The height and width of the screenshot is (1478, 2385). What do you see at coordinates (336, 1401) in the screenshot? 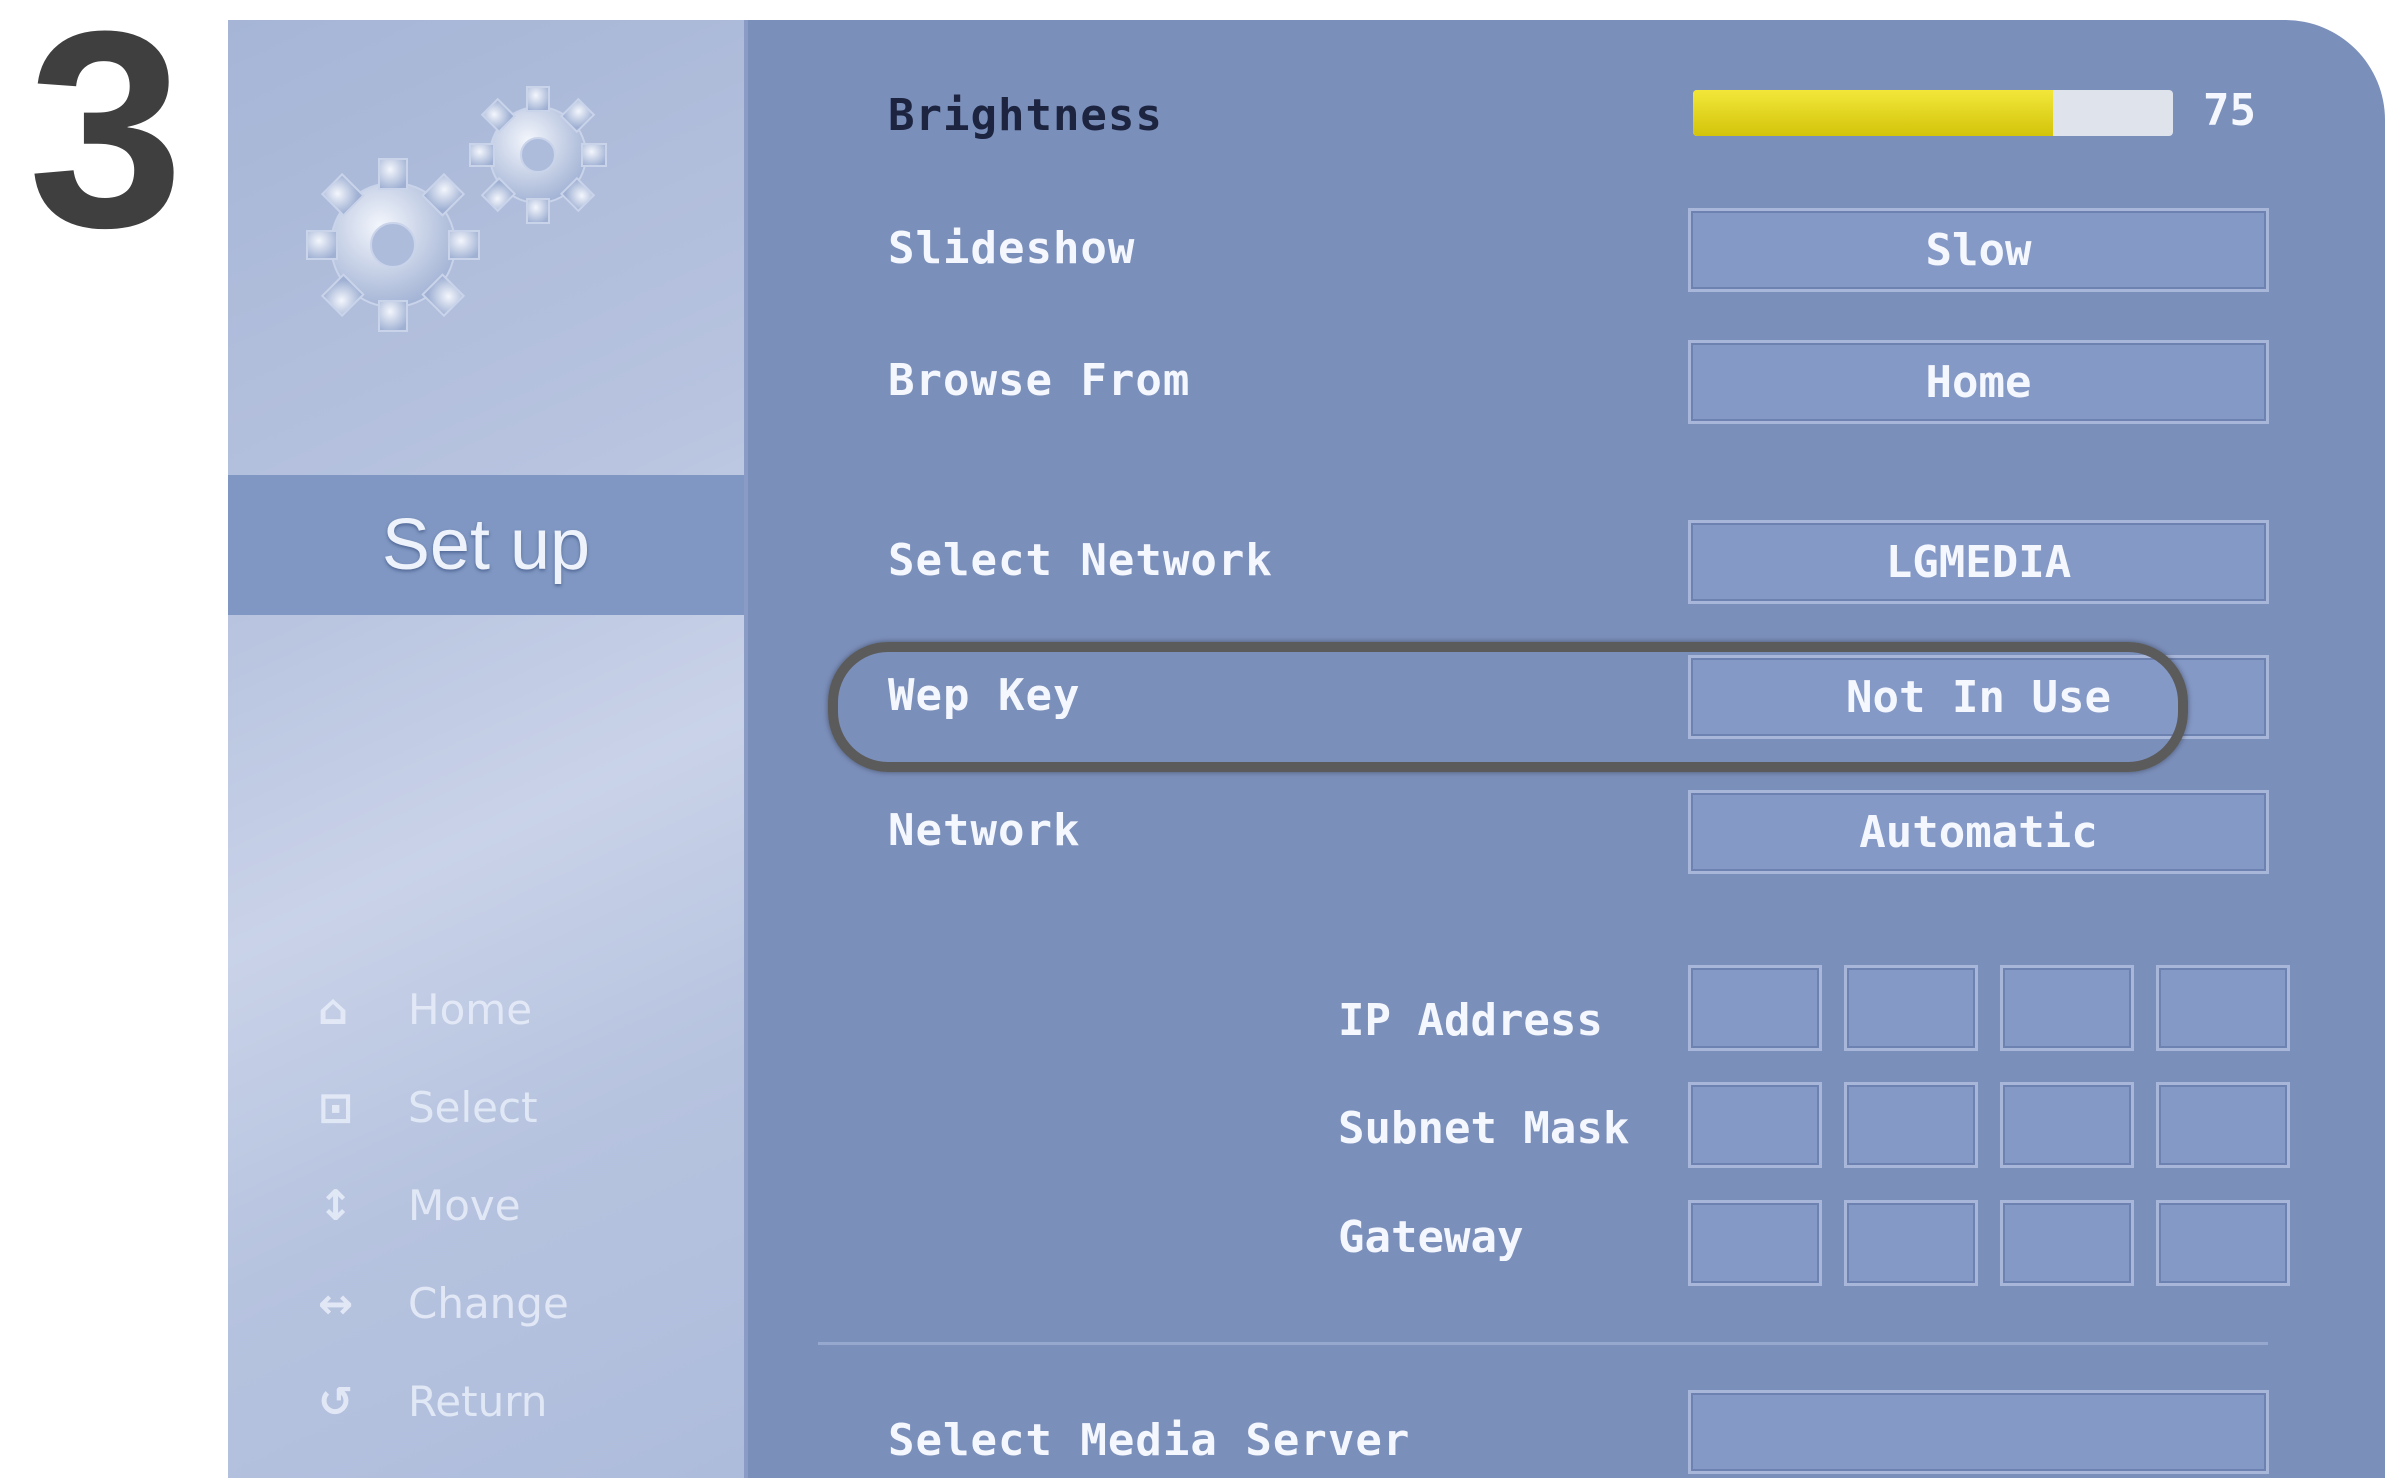
I see `return-icon: ↺` at bounding box center [336, 1401].